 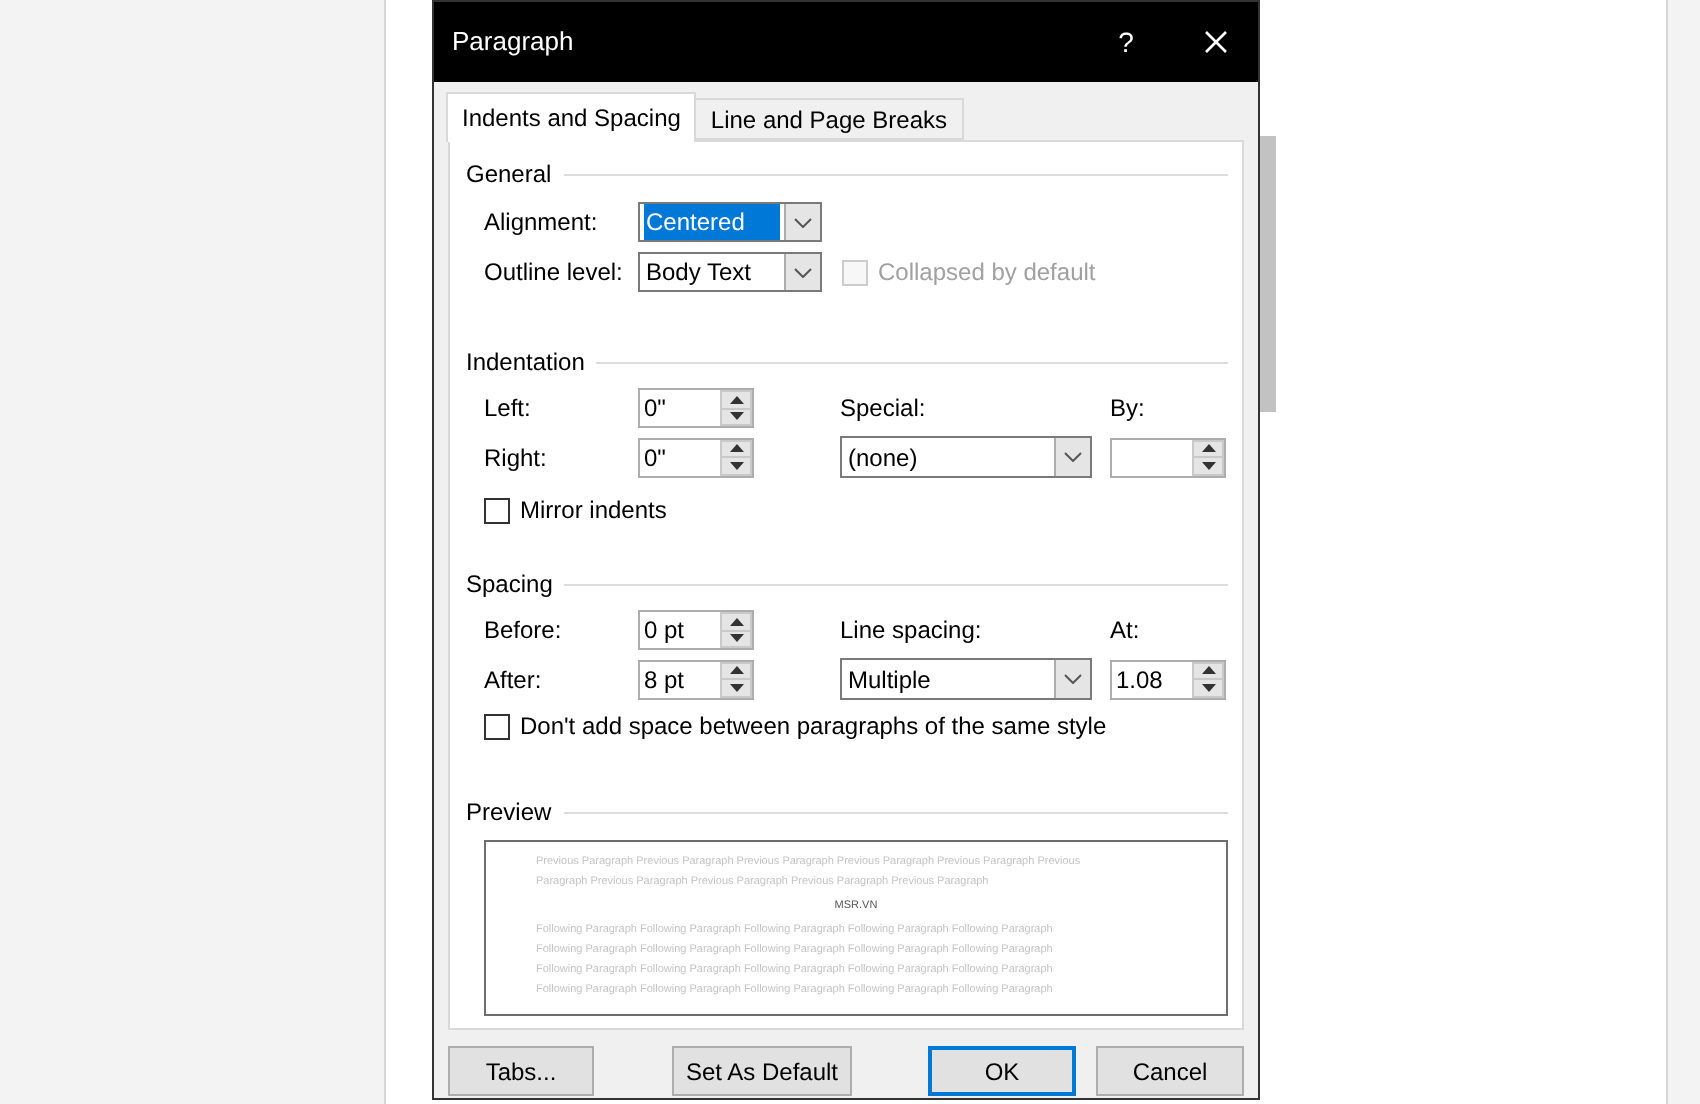 What do you see at coordinates (966, 457) in the screenshot?
I see `dropdown: (none)` at bounding box center [966, 457].